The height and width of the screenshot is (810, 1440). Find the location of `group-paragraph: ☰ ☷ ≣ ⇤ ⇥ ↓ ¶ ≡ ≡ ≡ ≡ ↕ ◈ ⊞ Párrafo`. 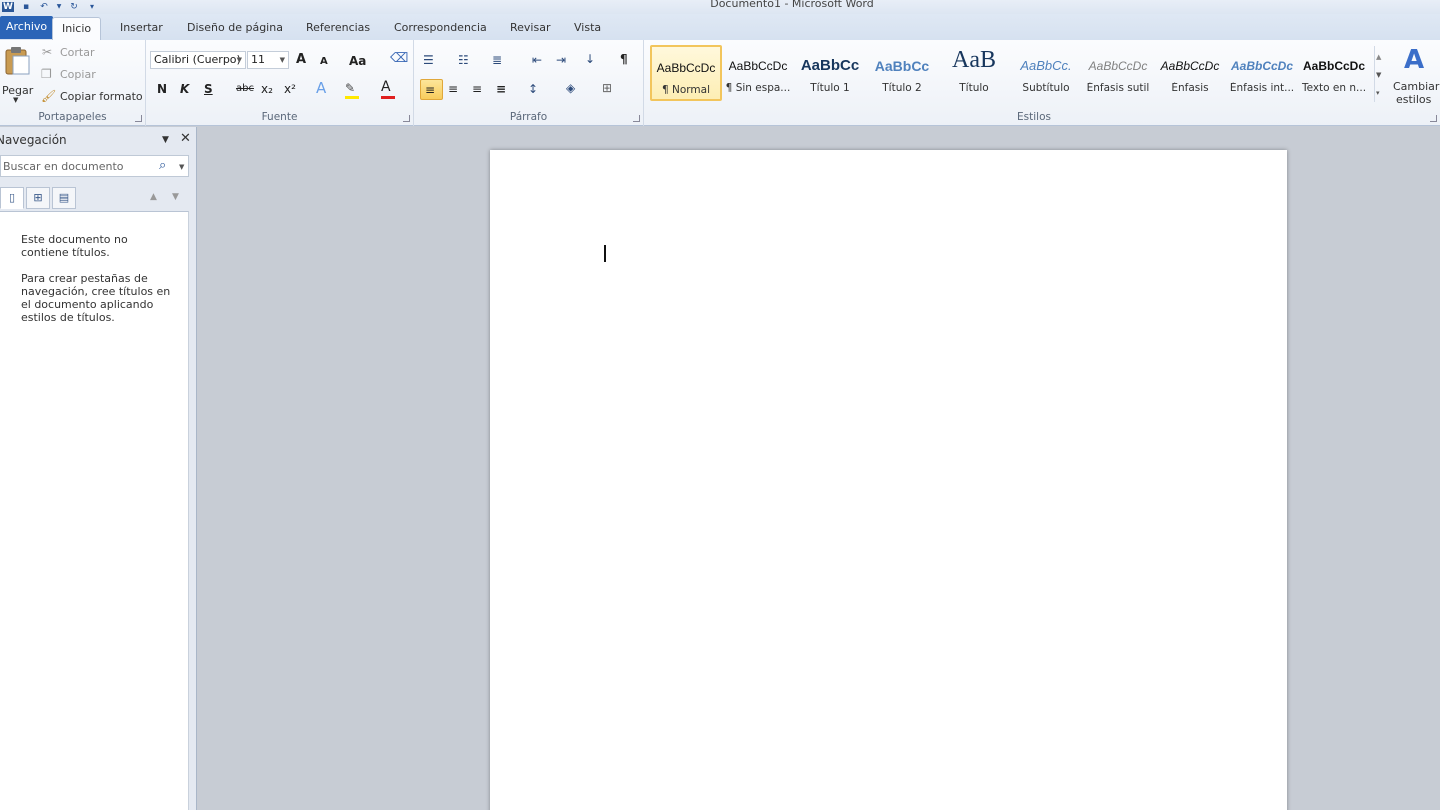

group-paragraph: ☰ ☷ ≣ ⇤ ⇥ ↓ ¶ ≡ ≡ ≡ ≡ ↕ ◈ ⊞ Párrafo is located at coordinates (529, 83).